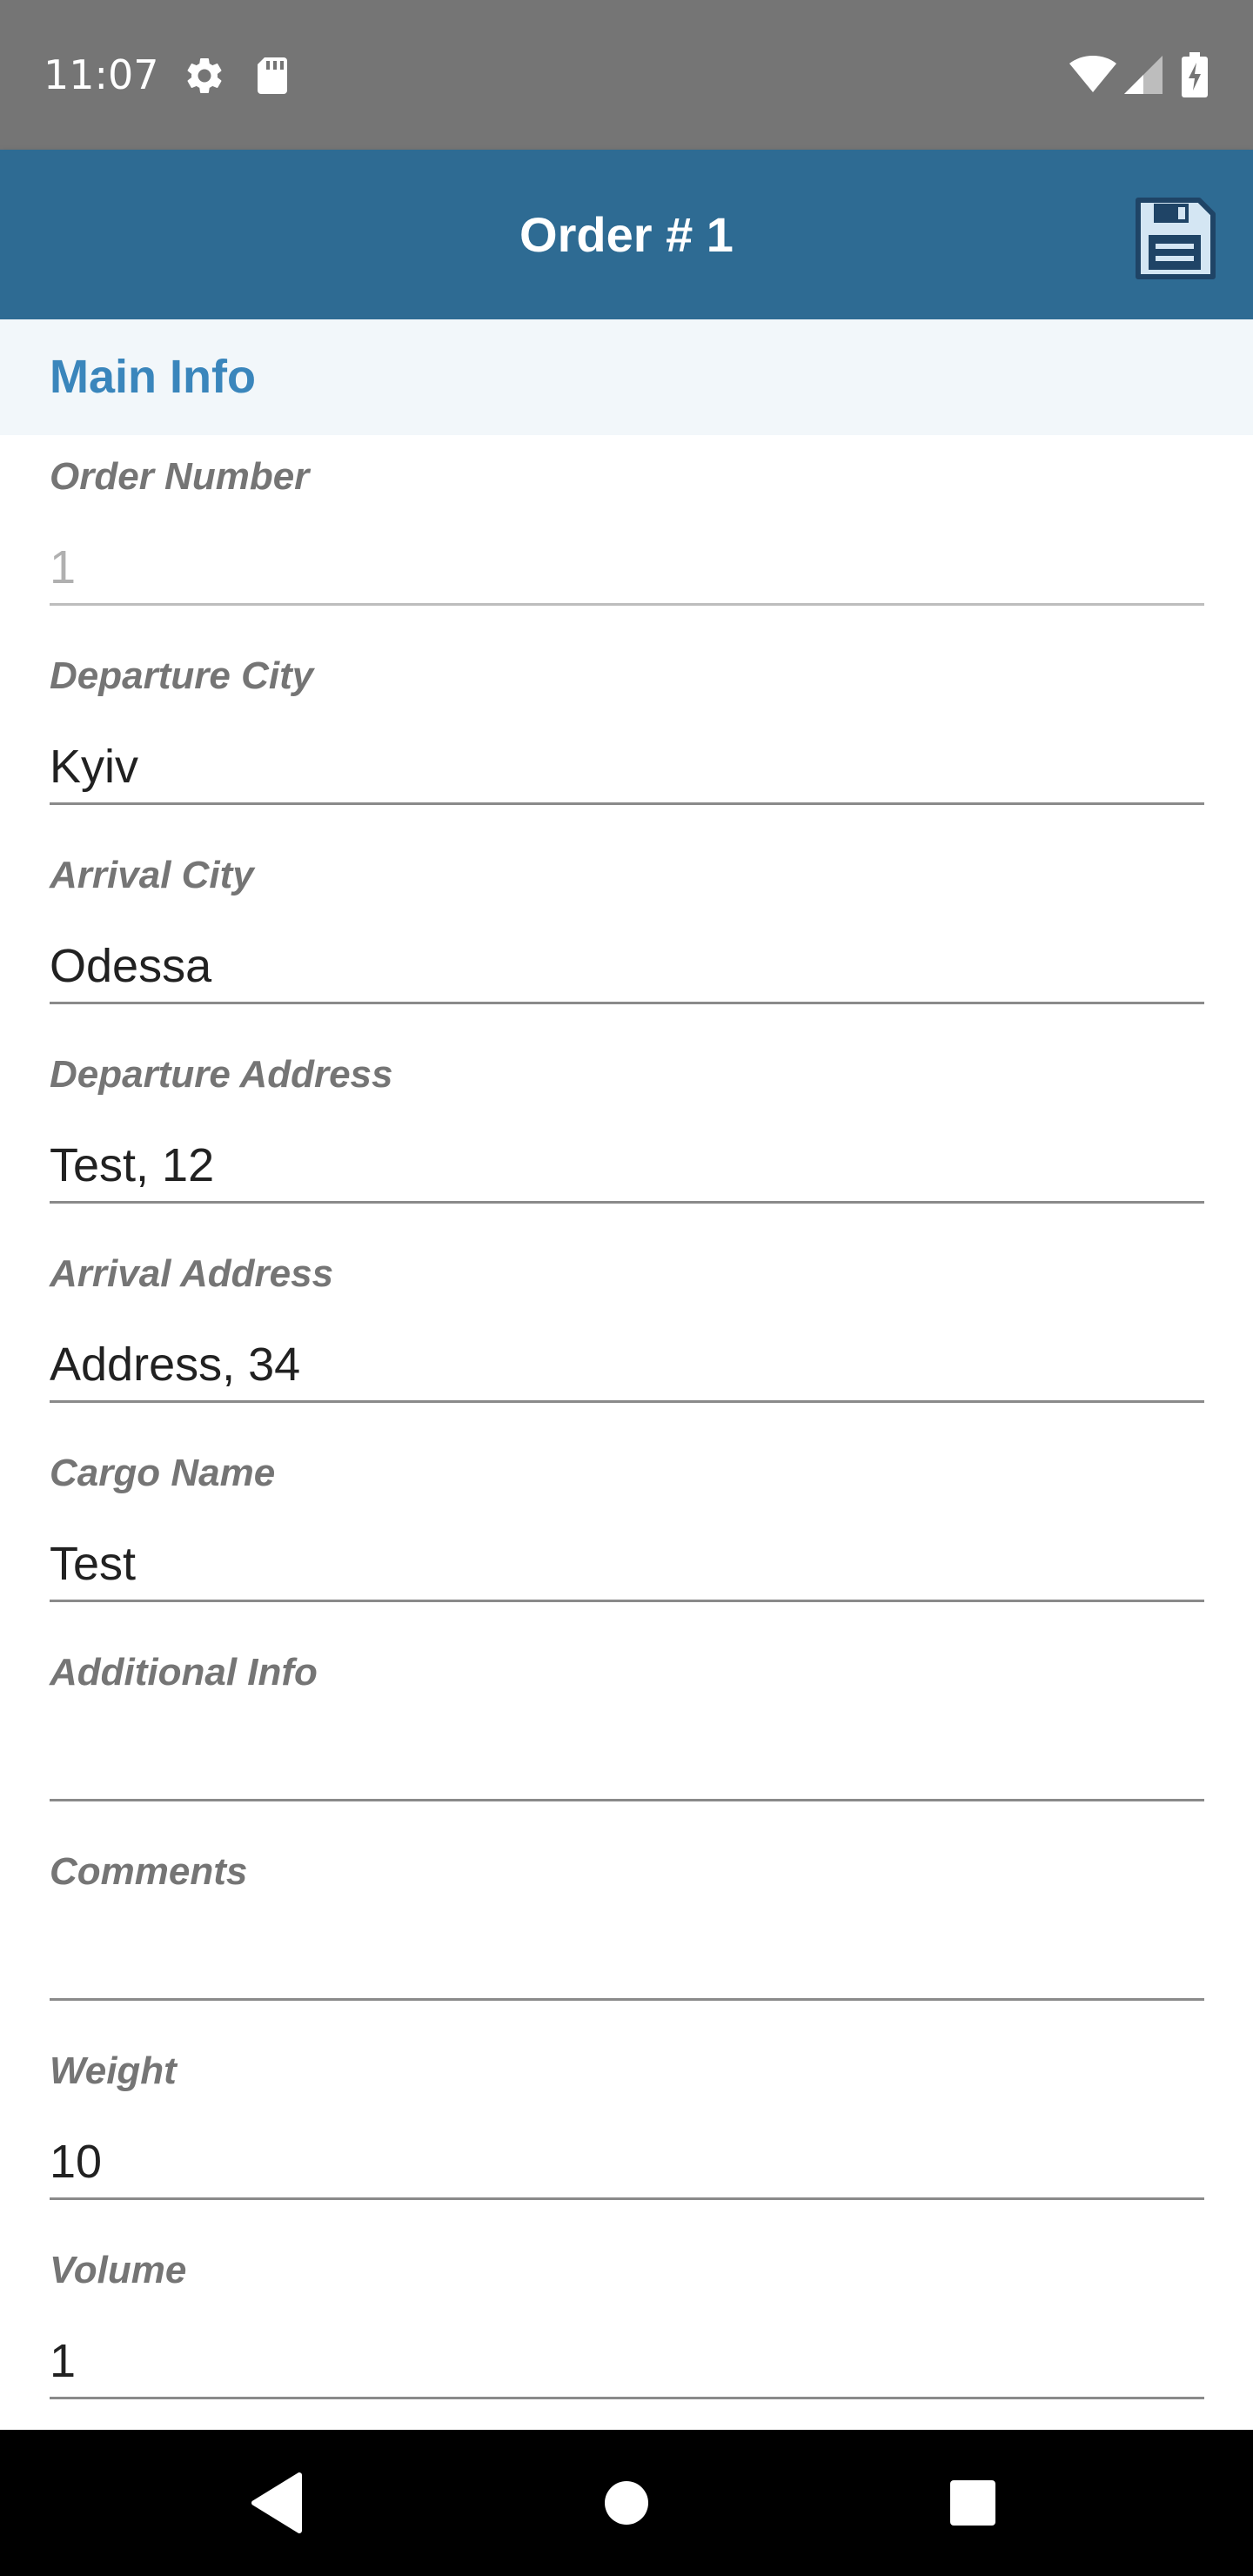 Image resolution: width=1253 pixels, height=2576 pixels. I want to click on battery-charging-icon, so click(1195, 77).